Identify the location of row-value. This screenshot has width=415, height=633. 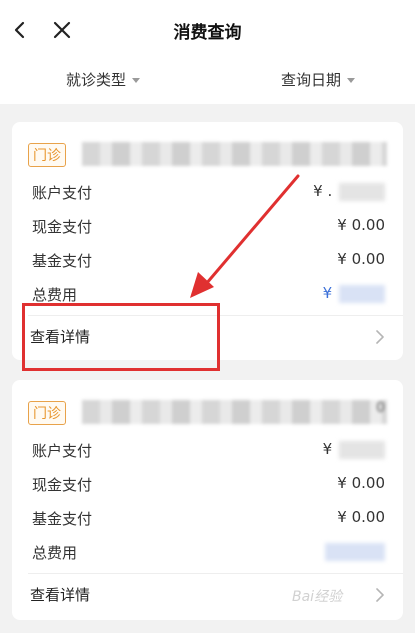
(354, 551).